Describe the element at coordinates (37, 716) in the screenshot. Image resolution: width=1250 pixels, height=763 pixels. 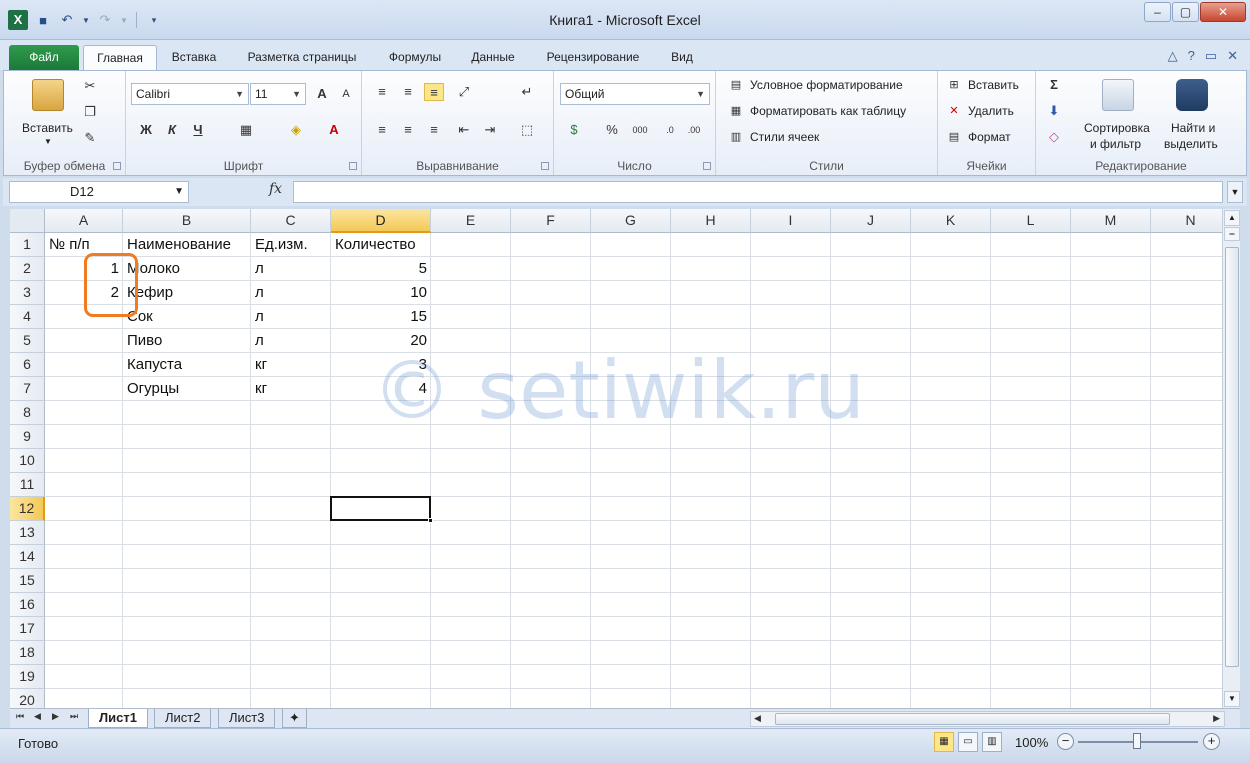
I see `prev-sheet-icon: ◀` at that location.